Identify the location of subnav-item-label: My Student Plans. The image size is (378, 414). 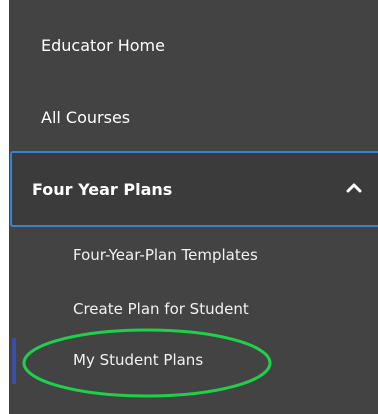
(138, 360).